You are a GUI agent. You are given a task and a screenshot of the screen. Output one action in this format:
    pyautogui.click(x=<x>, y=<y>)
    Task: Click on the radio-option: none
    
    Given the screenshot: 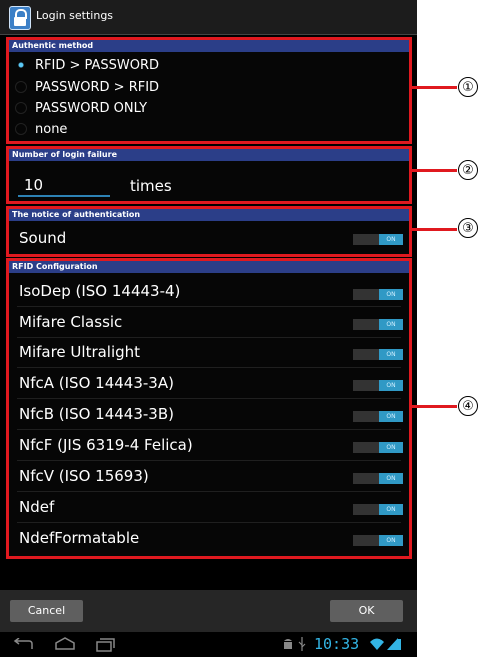 What is the action you would take?
    pyautogui.click(x=41, y=129)
    